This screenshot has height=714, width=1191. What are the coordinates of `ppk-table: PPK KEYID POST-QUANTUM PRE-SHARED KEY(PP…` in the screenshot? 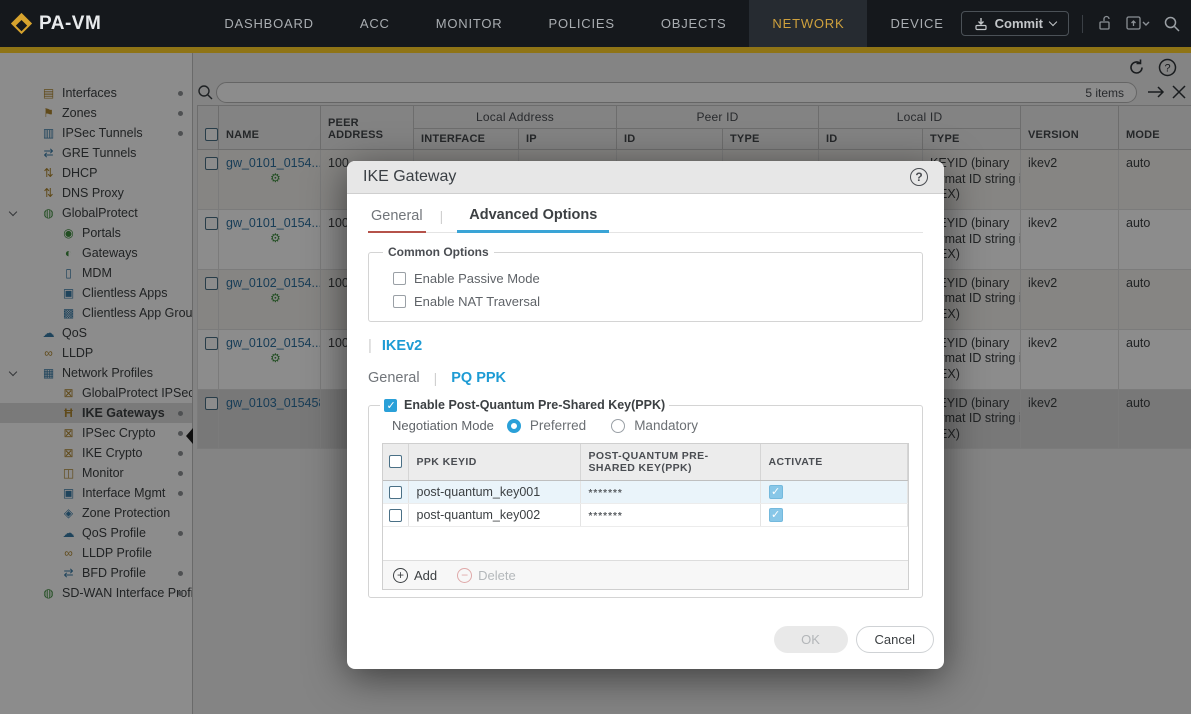 It's located at (645, 485).